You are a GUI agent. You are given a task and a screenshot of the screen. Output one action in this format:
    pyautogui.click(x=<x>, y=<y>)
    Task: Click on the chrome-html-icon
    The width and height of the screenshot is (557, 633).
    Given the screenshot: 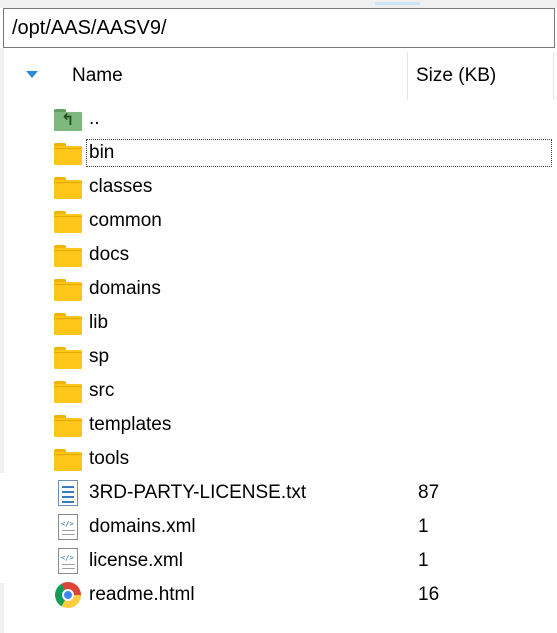 What is the action you would take?
    pyautogui.click(x=68, y=595)
    